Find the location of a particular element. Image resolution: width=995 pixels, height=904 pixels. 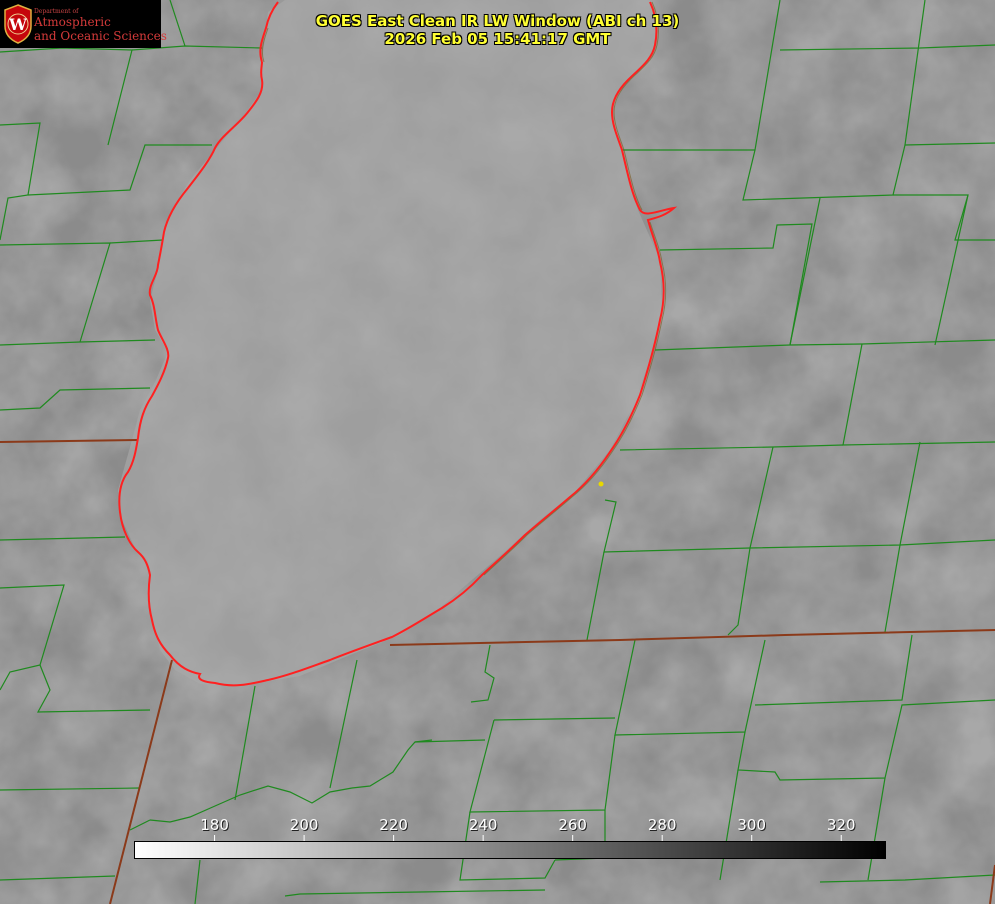

uw-crest-icon: W is located at coordinates (18, 24).